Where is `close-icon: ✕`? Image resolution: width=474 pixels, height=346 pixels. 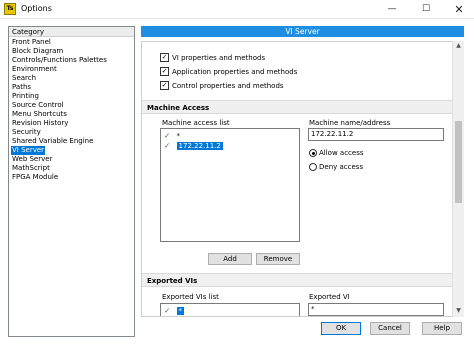
close-icon: ✕ is located at coordinates (459, 9).